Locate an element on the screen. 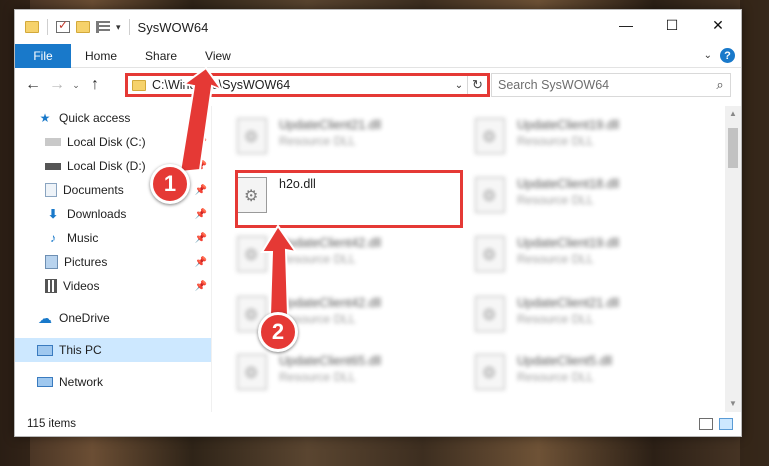  arrow-to-address-bar is located at coordinates (201, 120).